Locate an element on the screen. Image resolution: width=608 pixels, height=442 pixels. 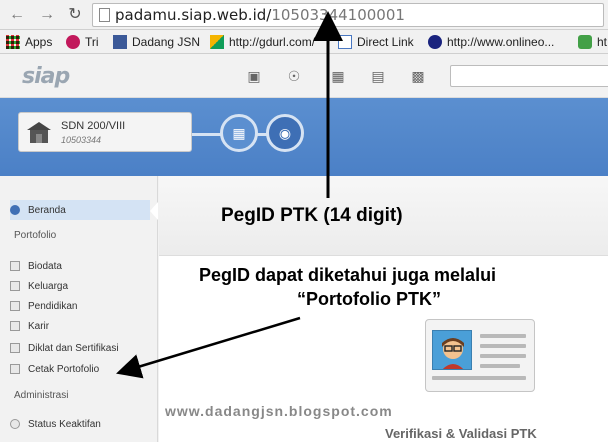
sidebar-item-pendidikan: Pendidikan is located at coordinates (80, 306).